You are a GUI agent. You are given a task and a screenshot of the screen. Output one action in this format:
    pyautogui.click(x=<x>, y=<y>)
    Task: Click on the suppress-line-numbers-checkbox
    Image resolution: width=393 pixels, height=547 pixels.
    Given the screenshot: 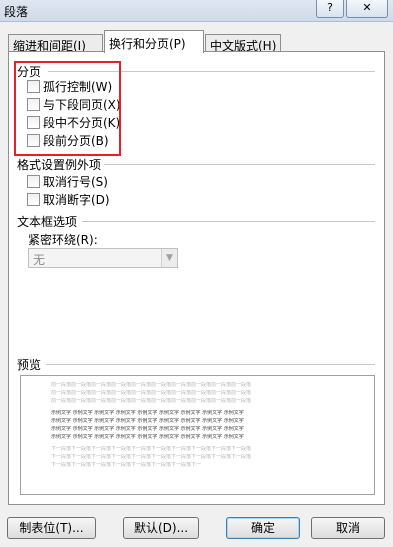 What is the action you would take?
    pyautogui.click(x=33, y=181)
    